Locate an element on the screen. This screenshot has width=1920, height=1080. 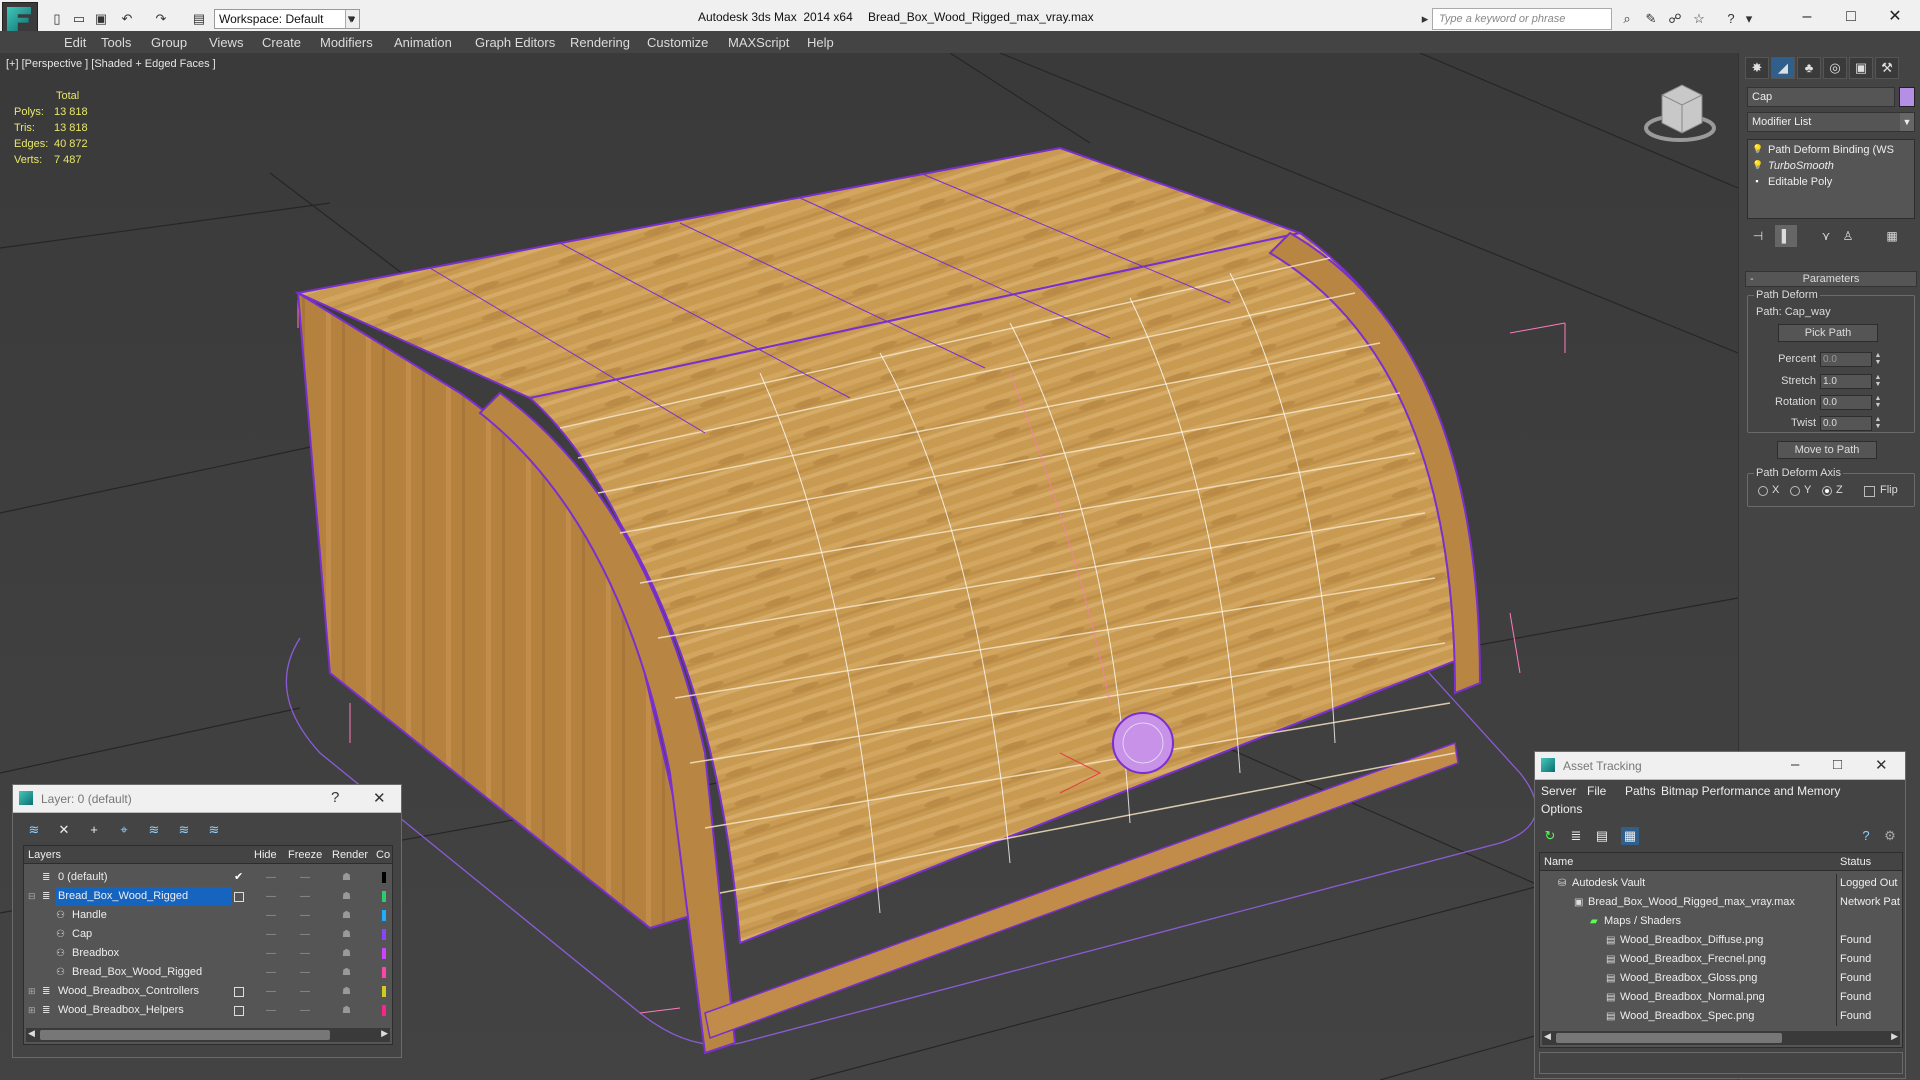
layer-row: ⚇ Breadbox — — ☗ is located at coordinates (208, 953).